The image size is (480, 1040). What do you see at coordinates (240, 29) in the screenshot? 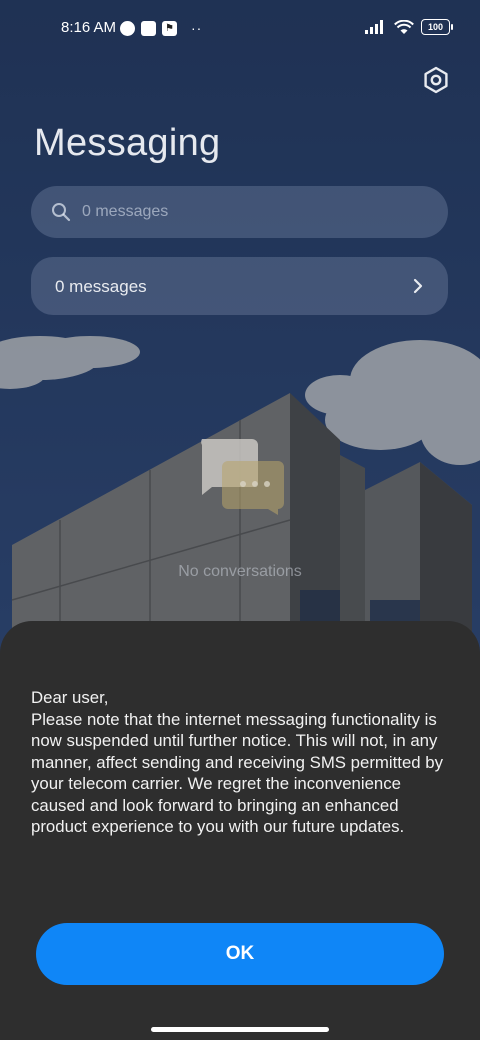
I see `status-bar: 8:16 AM ⚑ ·· 100` at bounding box center [240, 29].